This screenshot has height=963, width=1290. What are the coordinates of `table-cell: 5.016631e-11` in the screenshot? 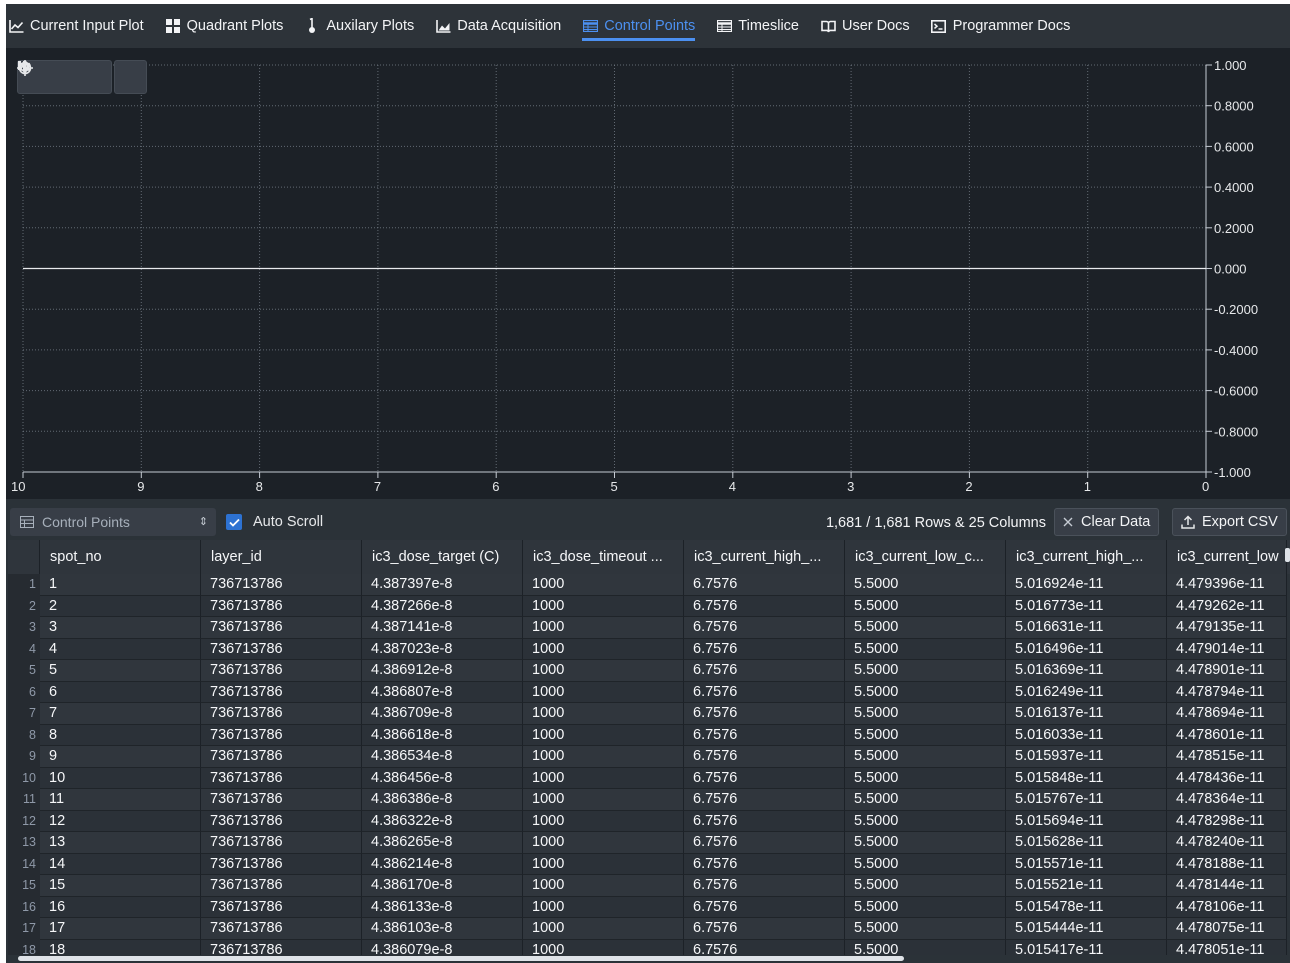 It's located at (1086, 628).